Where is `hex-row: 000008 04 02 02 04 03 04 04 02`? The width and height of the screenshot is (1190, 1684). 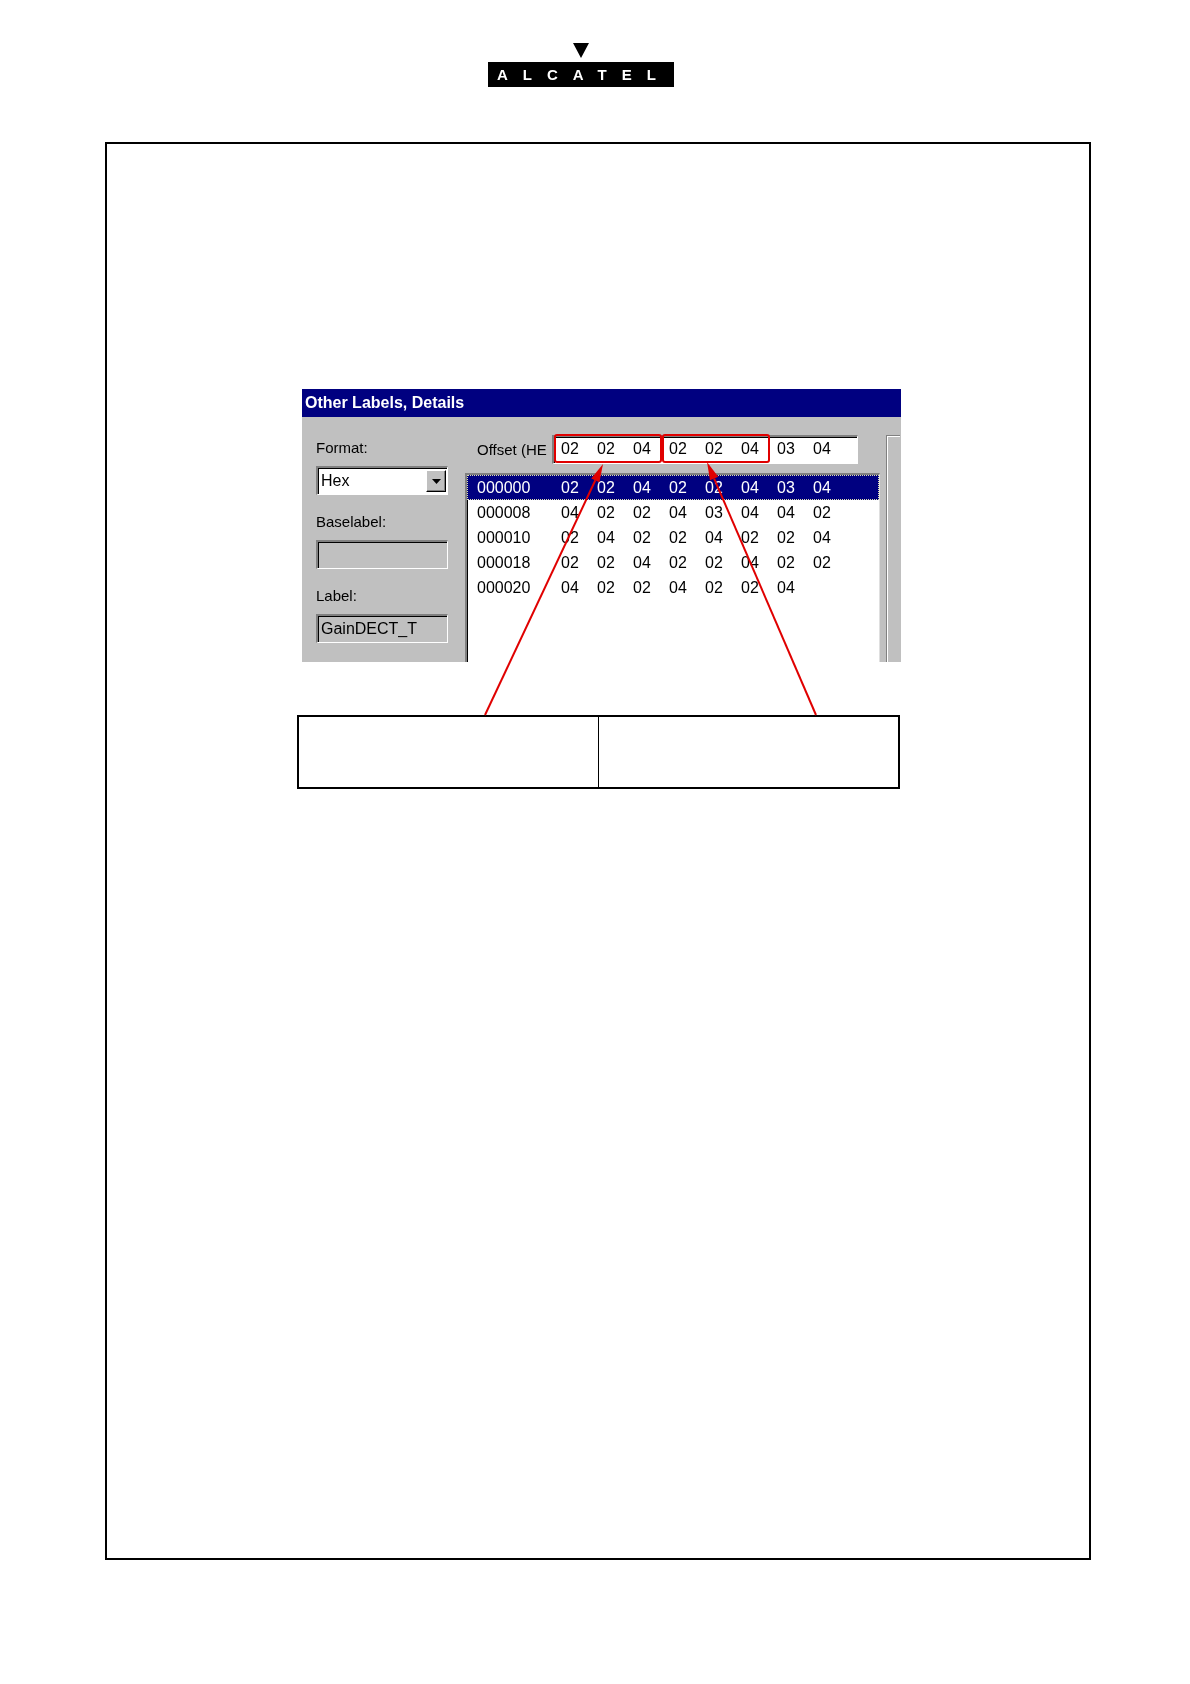
hex-row: 000008 04 02 02 04 03 04 04 02 is located at coordinates (673, 512).